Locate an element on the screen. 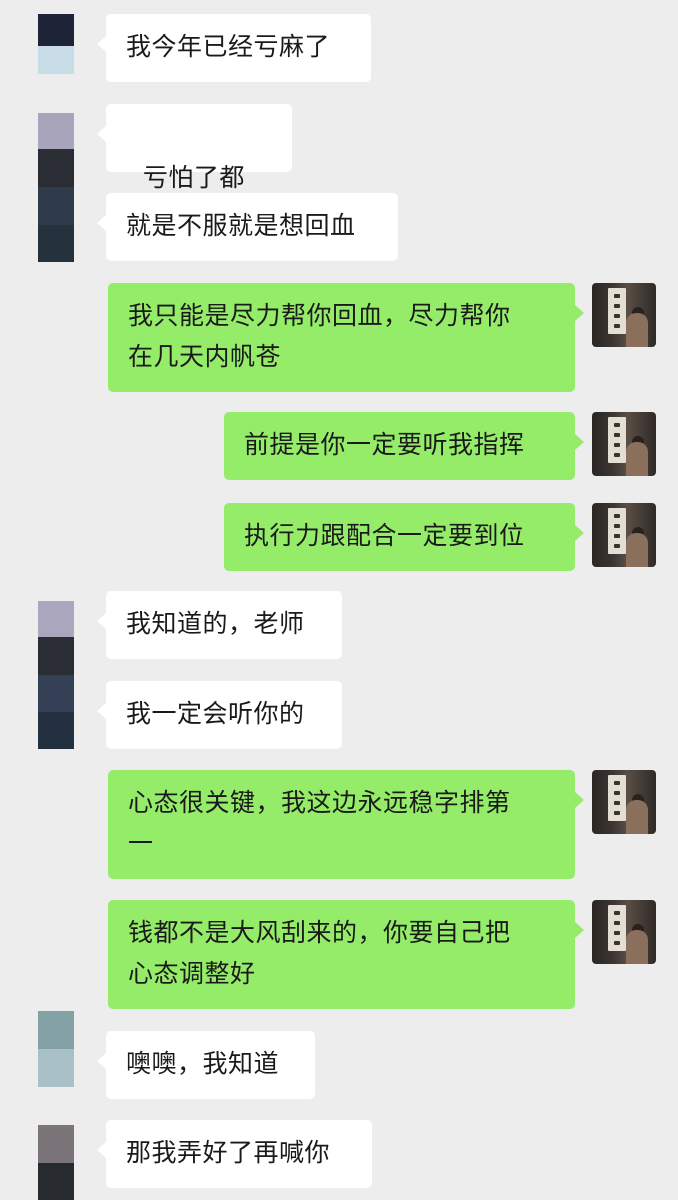 The height and width of the screenshot is (1200, 678). incoming-message-bubble: 就是不服就是想回血 is located at coordinates (247, 227).